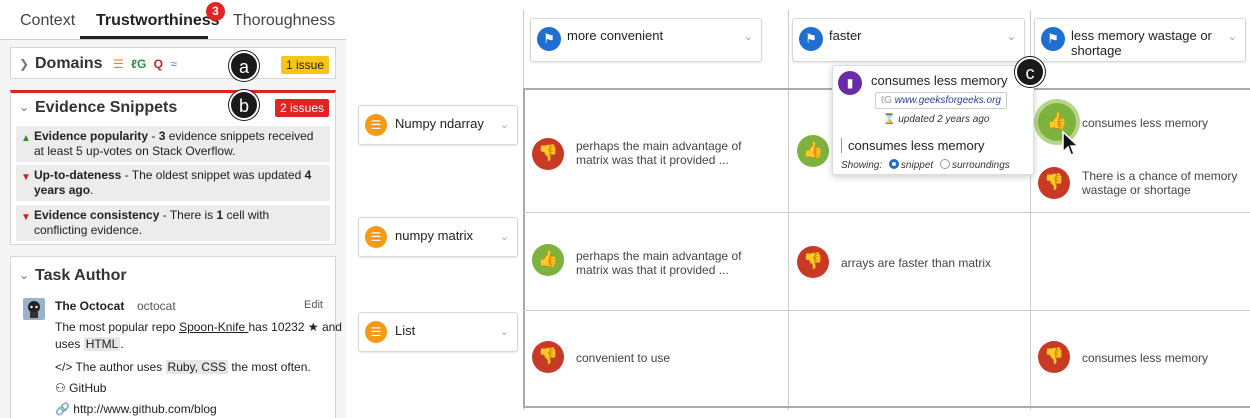  I want to click on task-author-title: Task Author, so click(81, 275).